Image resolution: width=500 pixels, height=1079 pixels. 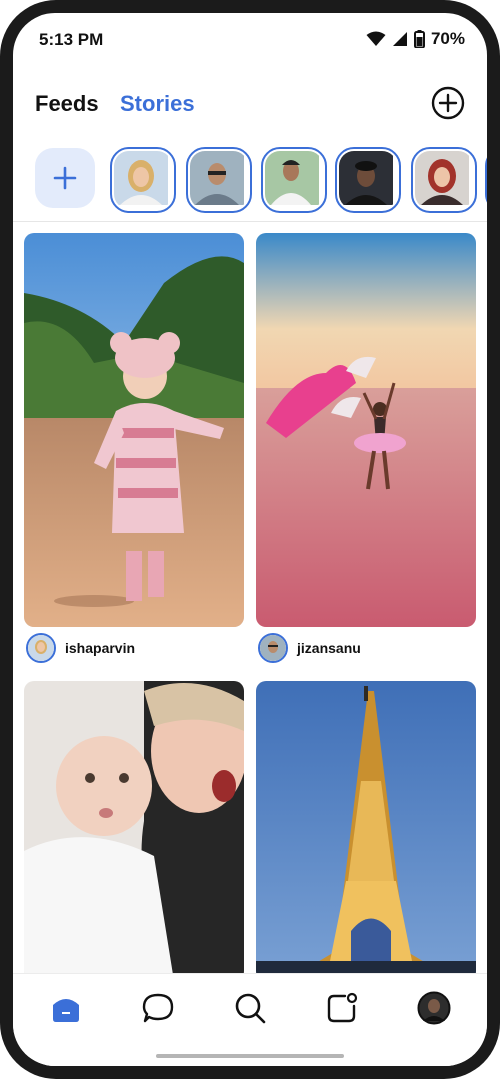 I want to click on nav-notifications, so click(x=342, y=1008).